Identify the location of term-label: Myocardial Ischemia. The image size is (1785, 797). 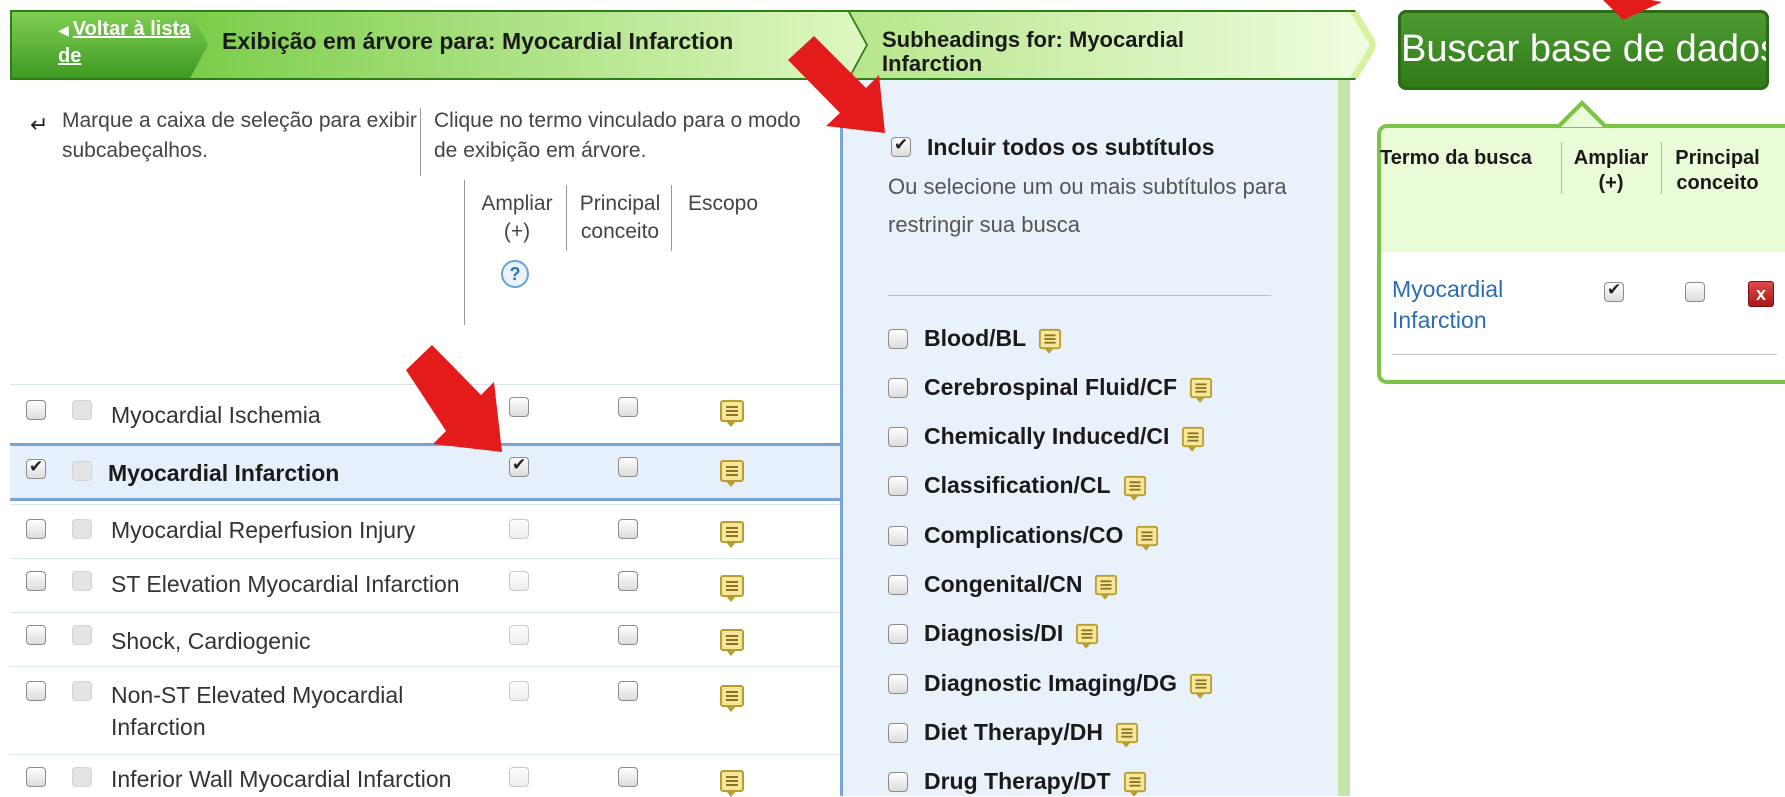
(216, 415).